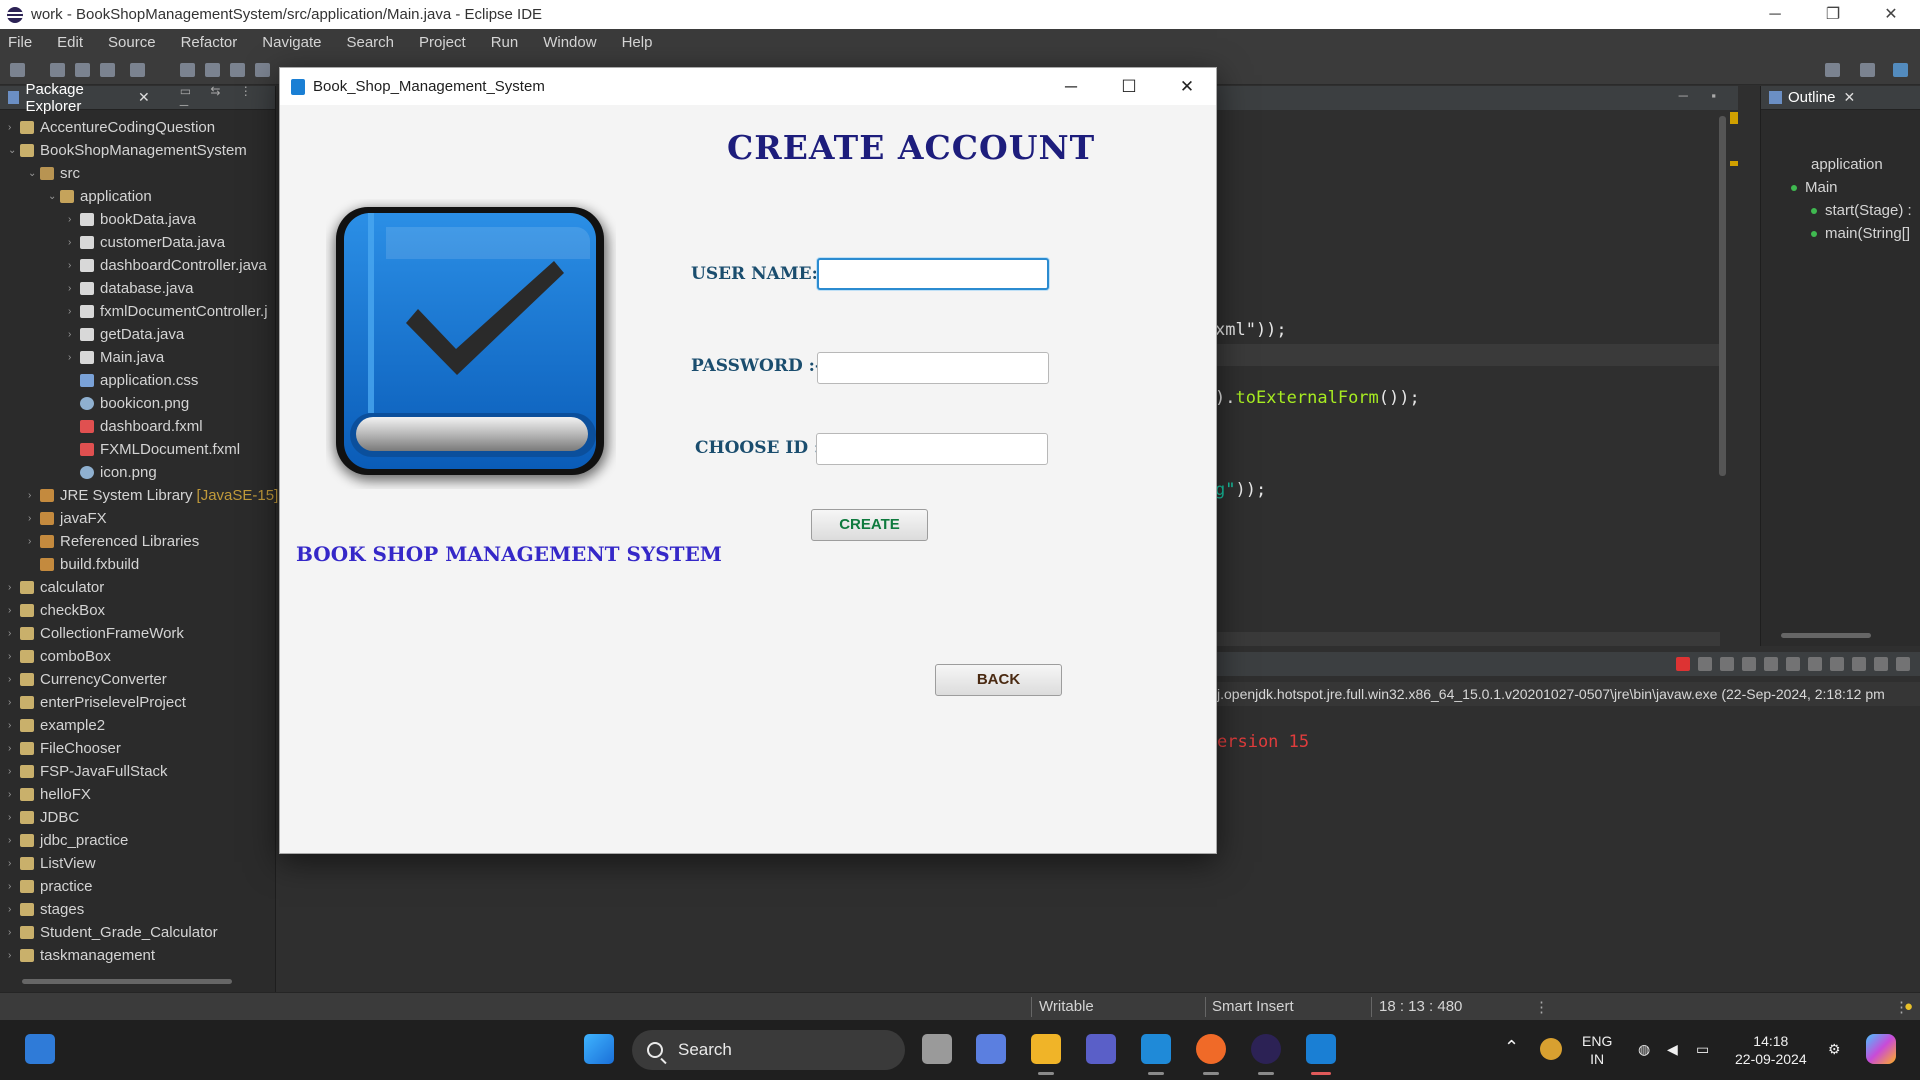 The width and height of the screenshot is (1920, 1080). I want to click on create-button: CREATE, so click(869, 525).